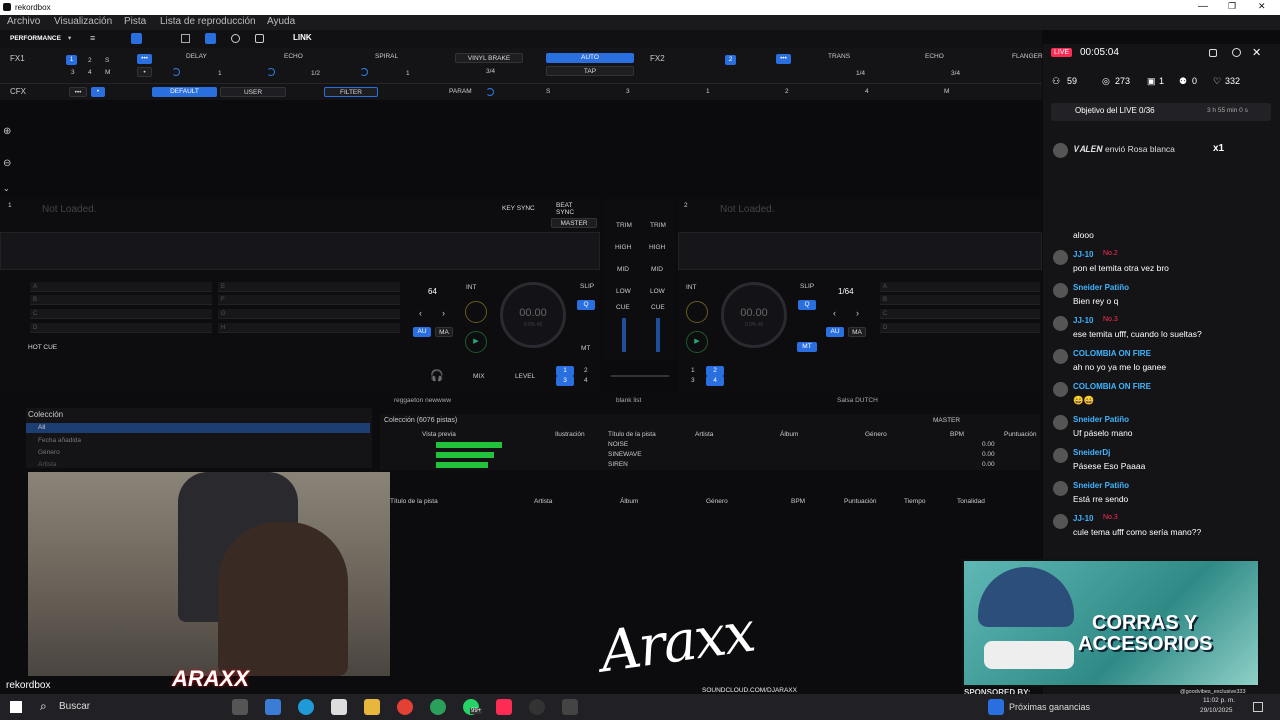  Describe the element at coordinates (857, 313) in the screenshot. I see `deck2-loop-next: ›` at that location.